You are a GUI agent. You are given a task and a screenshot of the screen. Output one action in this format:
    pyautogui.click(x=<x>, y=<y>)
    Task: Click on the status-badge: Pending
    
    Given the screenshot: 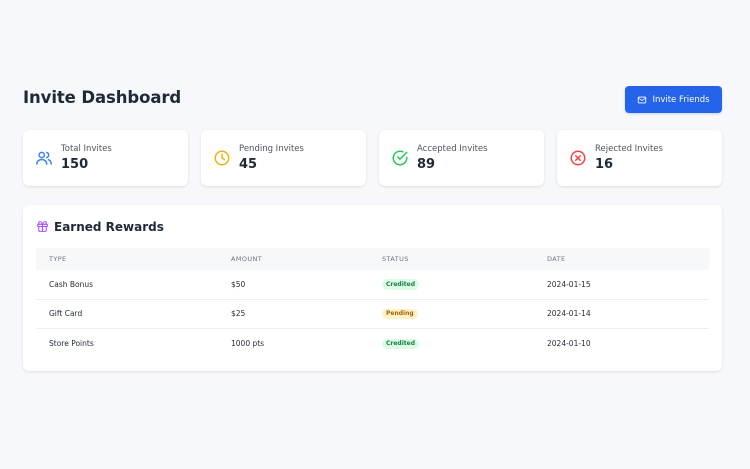 What is the action you would take?
    pyautogui.click(x=400, y=314)
    